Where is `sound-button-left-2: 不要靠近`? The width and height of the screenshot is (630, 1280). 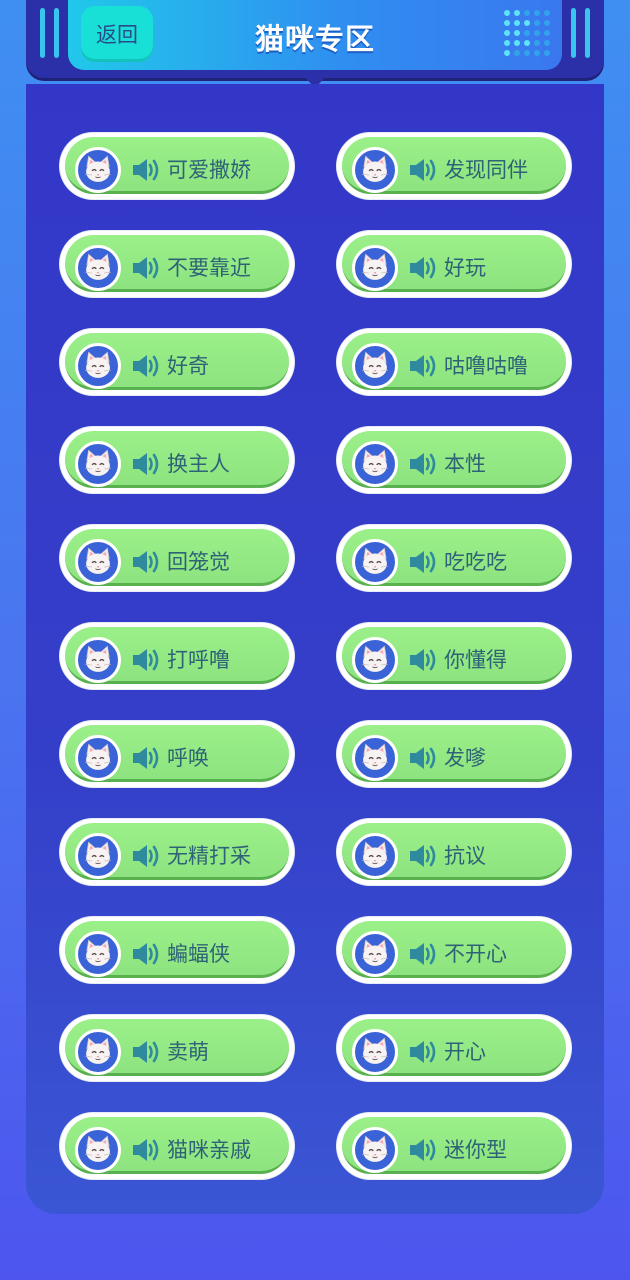 sound-button-left-2: 不要靠近 is located at coordinates (177, 264).